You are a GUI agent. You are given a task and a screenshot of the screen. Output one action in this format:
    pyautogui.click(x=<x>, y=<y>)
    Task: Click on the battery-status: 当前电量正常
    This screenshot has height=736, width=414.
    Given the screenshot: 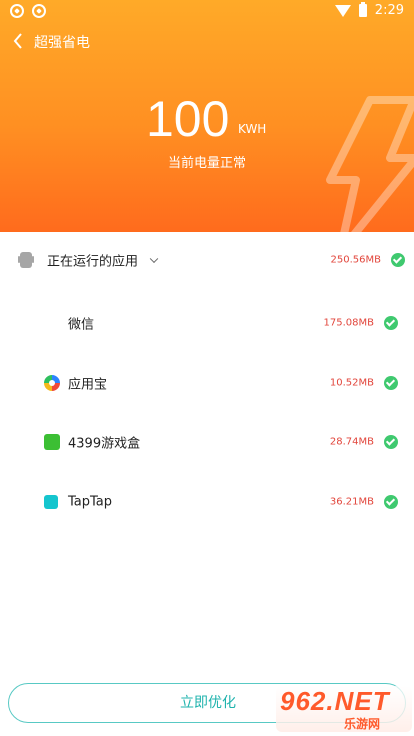 What is the action you would take?
    pyautogui.click(x=206, y=163)
    